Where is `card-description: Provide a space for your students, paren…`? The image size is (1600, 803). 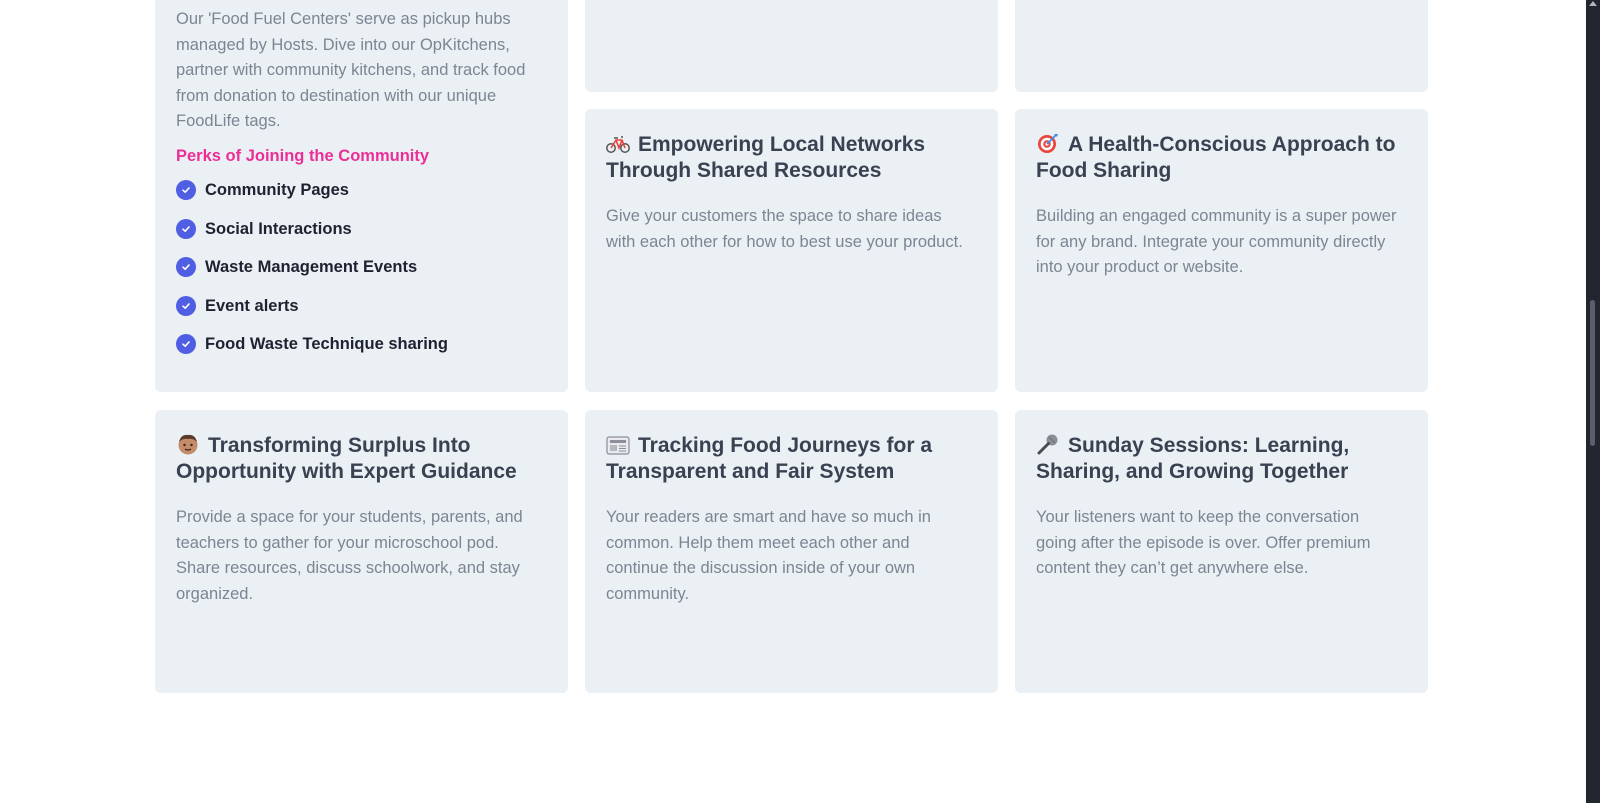
card-description: Provide a space for your students, paren… is located at coordinates (349, 555).